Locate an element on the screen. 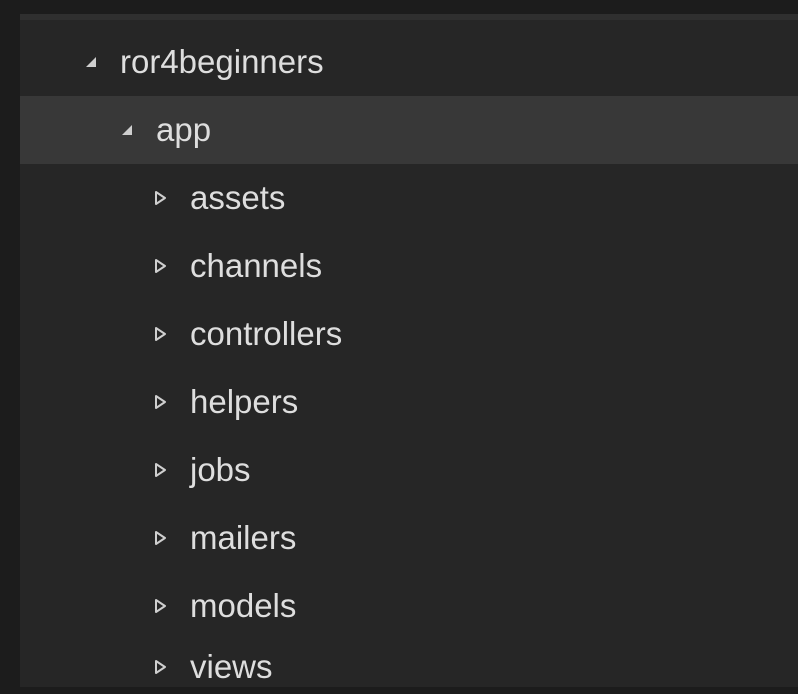  tree-item-label: models is located at coordinates (243, 605).